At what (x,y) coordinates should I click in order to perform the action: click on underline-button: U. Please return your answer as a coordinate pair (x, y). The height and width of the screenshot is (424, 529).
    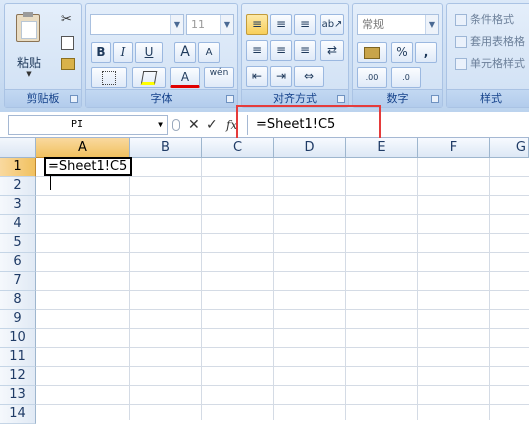
    Looking at the image, I should click on (149, 52).